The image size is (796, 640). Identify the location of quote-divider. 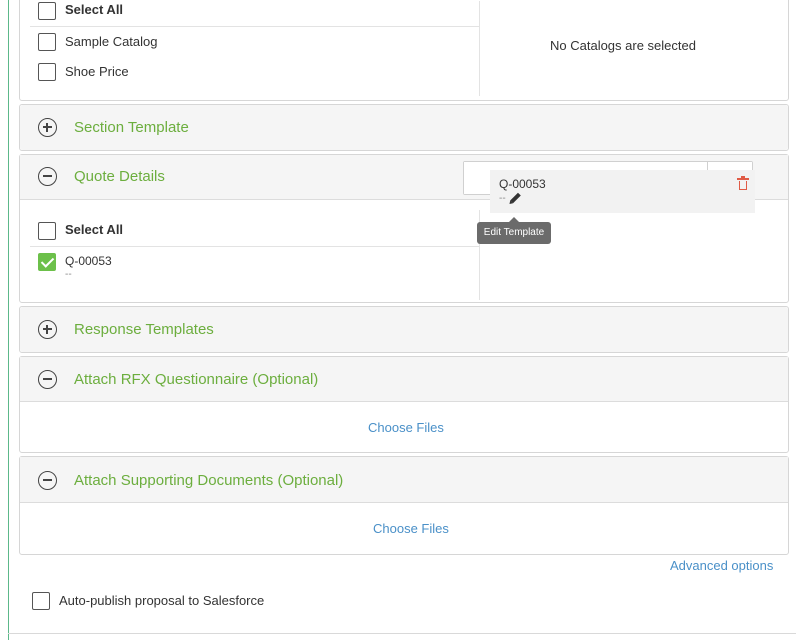
(255, 246).